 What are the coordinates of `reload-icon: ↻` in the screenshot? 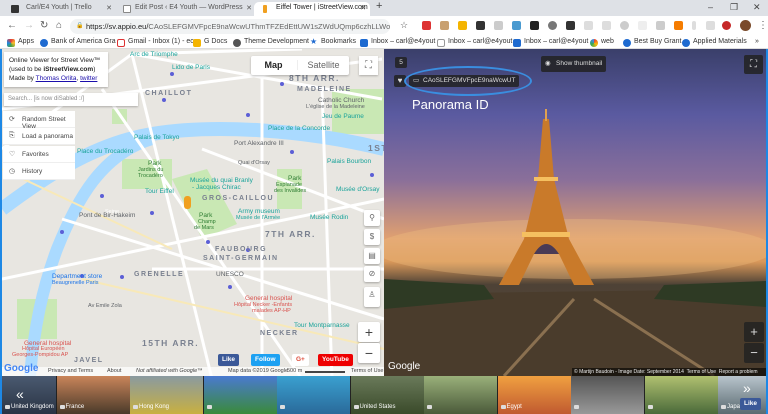 It's located at (44, 25).